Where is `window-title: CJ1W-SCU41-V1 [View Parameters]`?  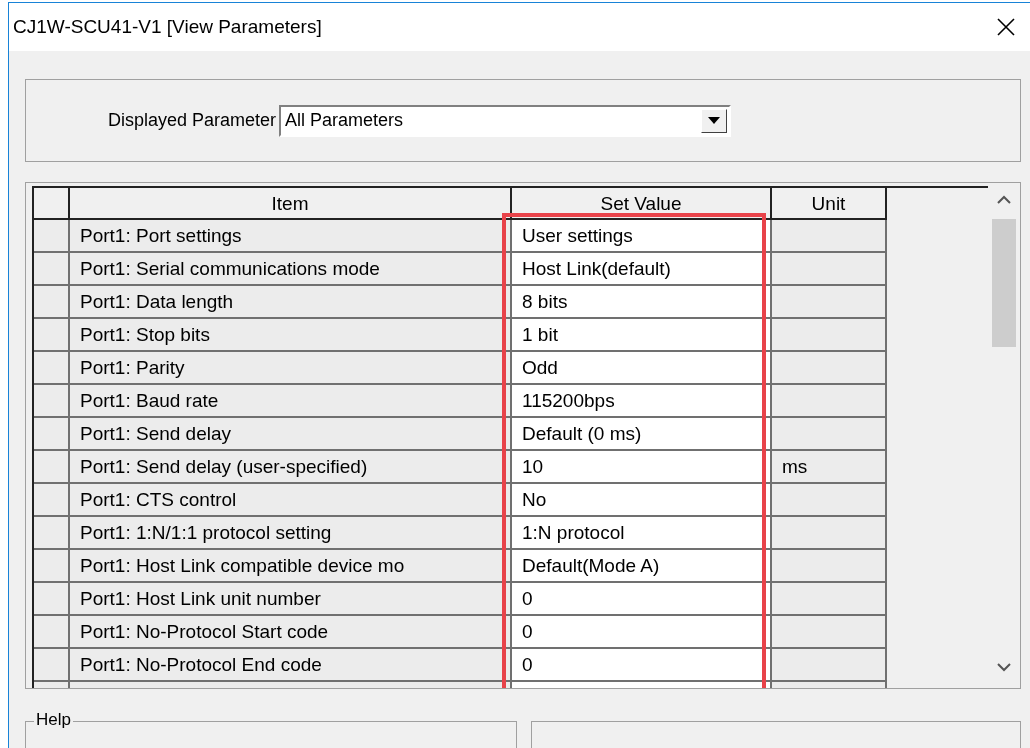 window-title: CJ1W-SCU41-V1 [View Parameters] is located at coordinates (167, 27).